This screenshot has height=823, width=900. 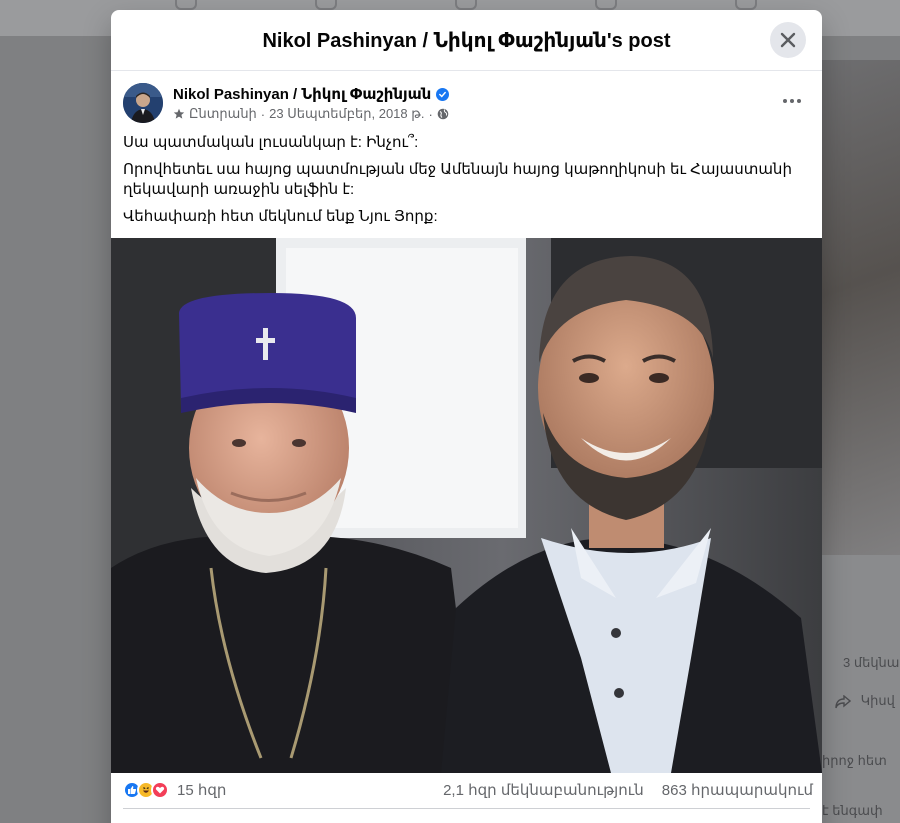 I want to click on nav-video-icon, so click(x=326, y=5).